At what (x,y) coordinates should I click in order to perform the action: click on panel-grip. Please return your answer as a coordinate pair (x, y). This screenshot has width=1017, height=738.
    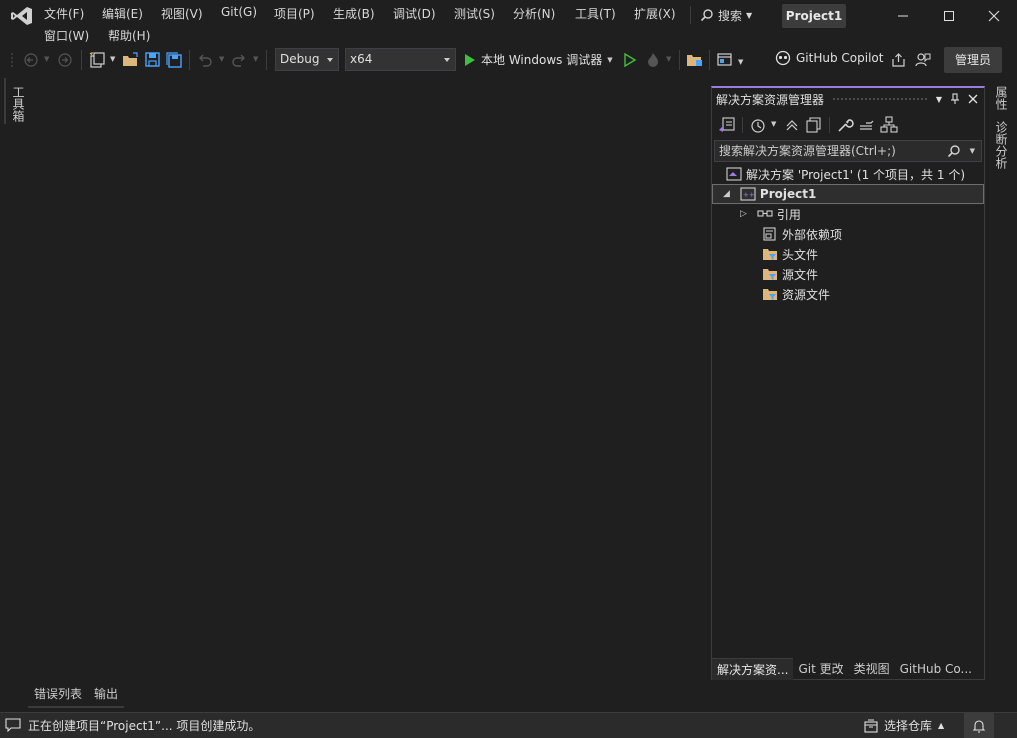
    Looking at the image, I should click on (880, 99).